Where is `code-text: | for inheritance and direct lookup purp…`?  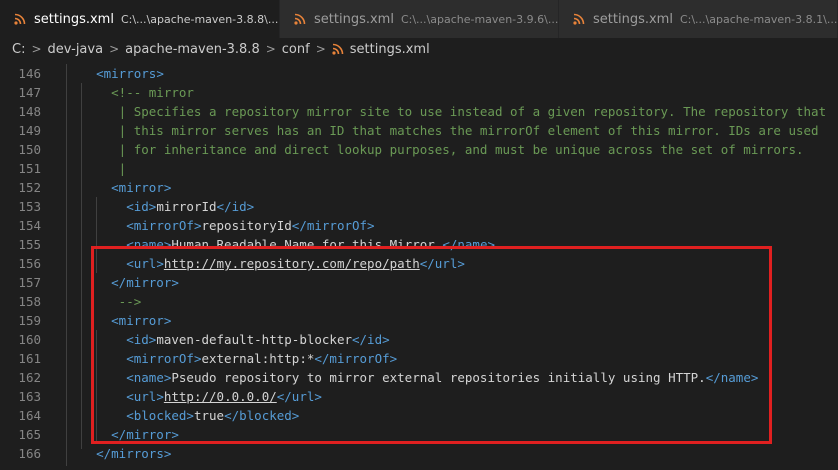
code-text: | for inheritance and direct lookup purp… is located at coordinates (435, 149).